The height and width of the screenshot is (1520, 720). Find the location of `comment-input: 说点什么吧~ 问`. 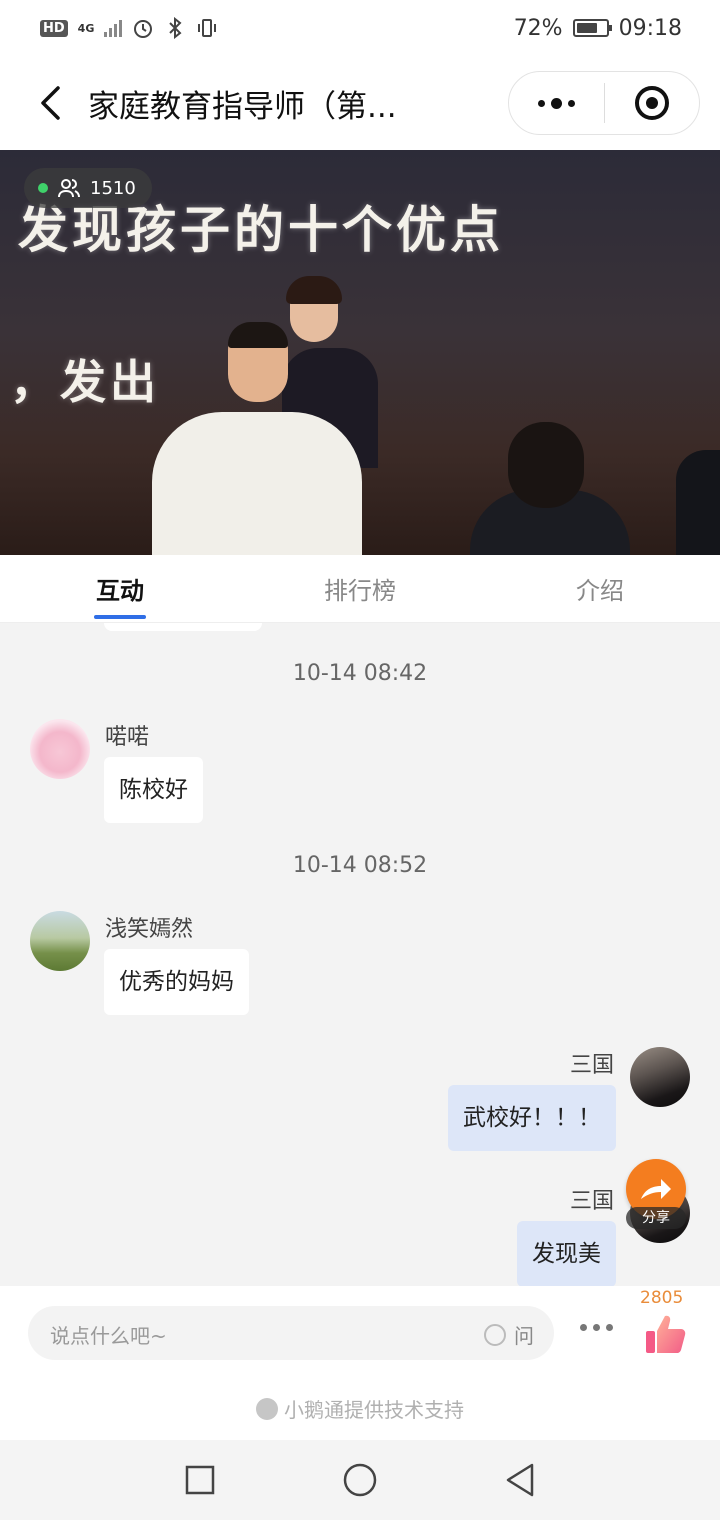

comment-input: 说点什么吧~ 问 is located at coordinates (291, 1333).